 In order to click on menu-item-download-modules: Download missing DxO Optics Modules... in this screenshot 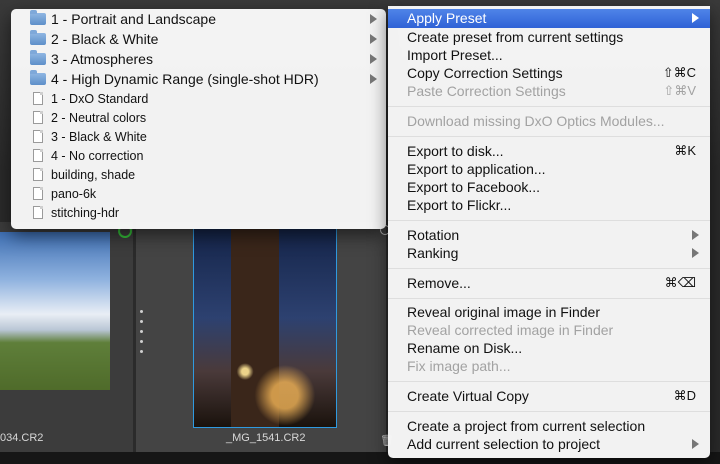, I will do `click(536, 121)`.